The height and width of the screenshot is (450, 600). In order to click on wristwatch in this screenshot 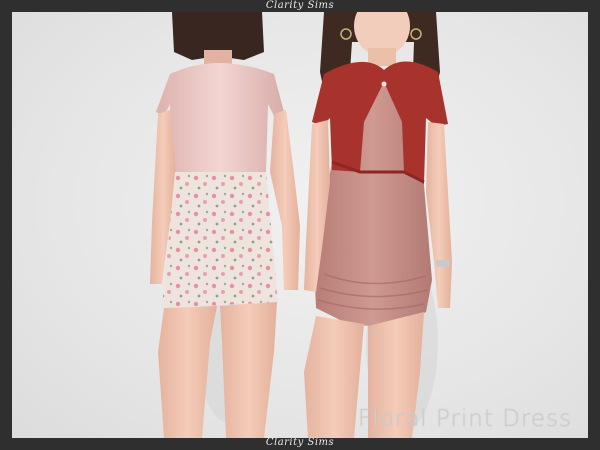, I will do `click(443, 263)`.